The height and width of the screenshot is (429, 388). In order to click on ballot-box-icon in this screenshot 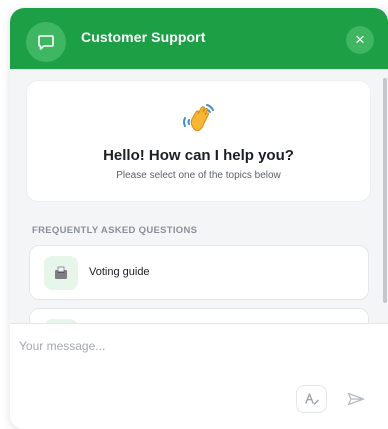, I will do `click(61, 272)`.